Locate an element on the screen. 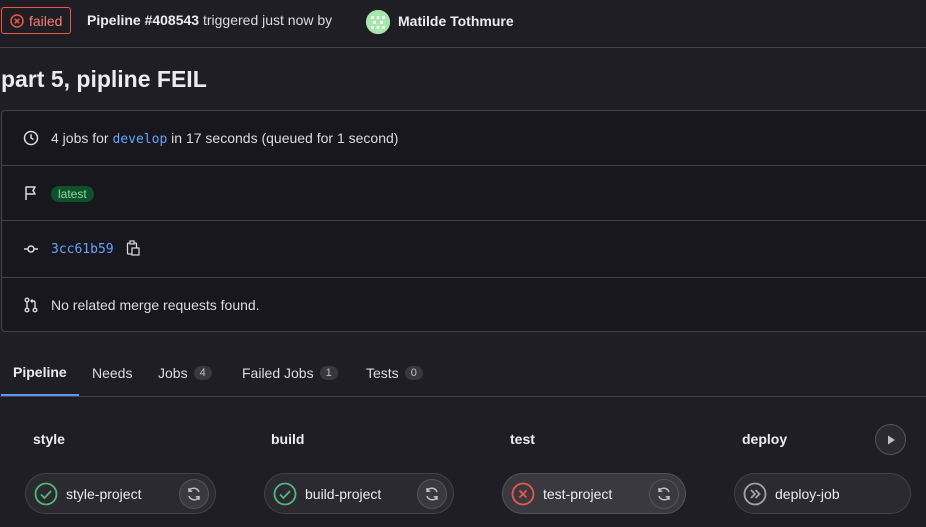 The image size is (926, 527). job-test-project: test-project is located at coordinates (594, 493).